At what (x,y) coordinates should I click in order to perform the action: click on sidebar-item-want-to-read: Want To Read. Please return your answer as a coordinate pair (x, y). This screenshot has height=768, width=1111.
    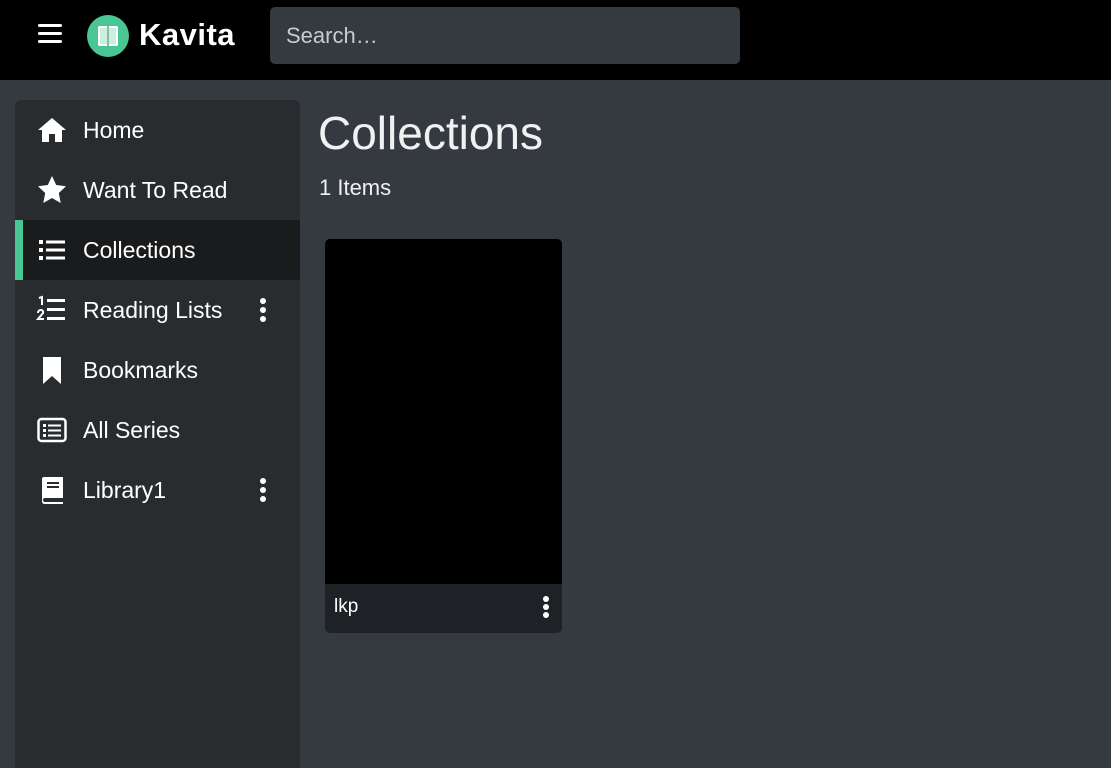
    Looking at the image, I should click on (157, 190).